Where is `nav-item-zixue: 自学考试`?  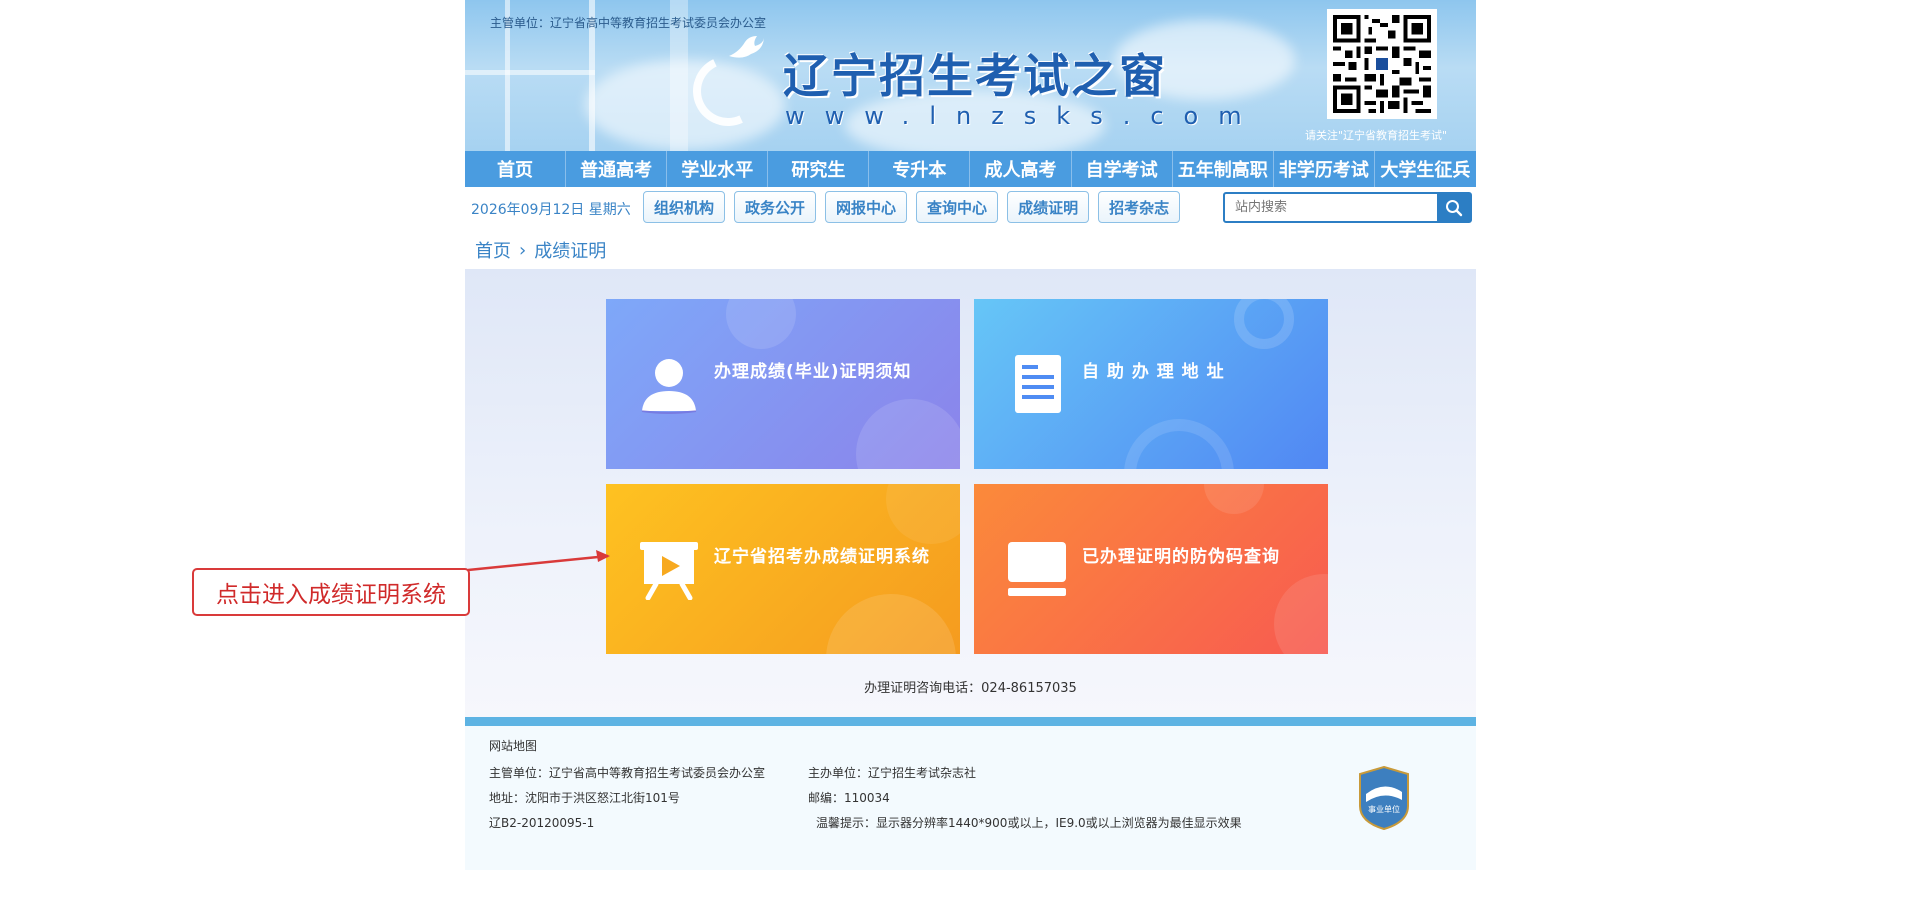 nav-item-zixue: 自学考试 is located at coordinates (1122, 169).